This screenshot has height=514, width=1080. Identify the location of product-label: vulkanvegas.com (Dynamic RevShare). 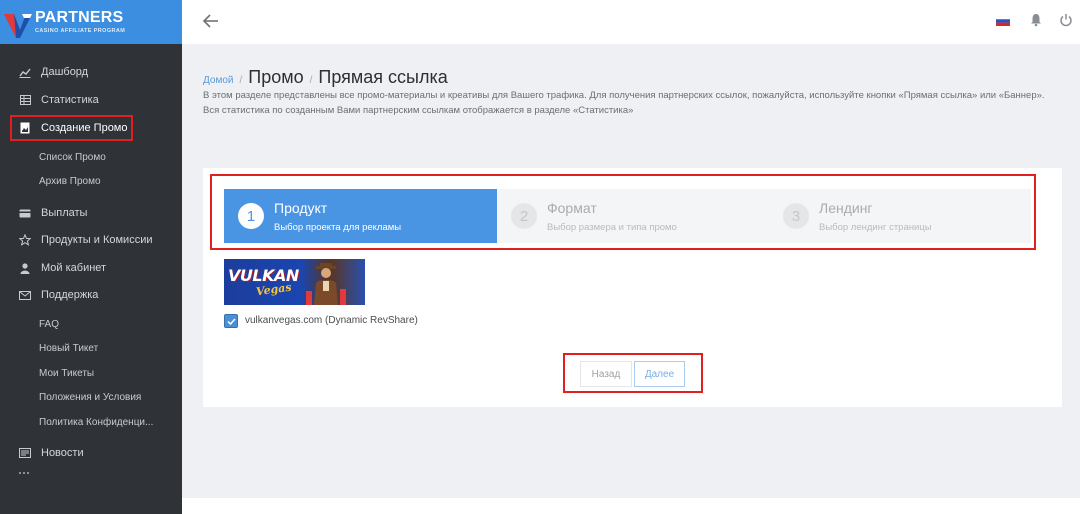
(331, 320).